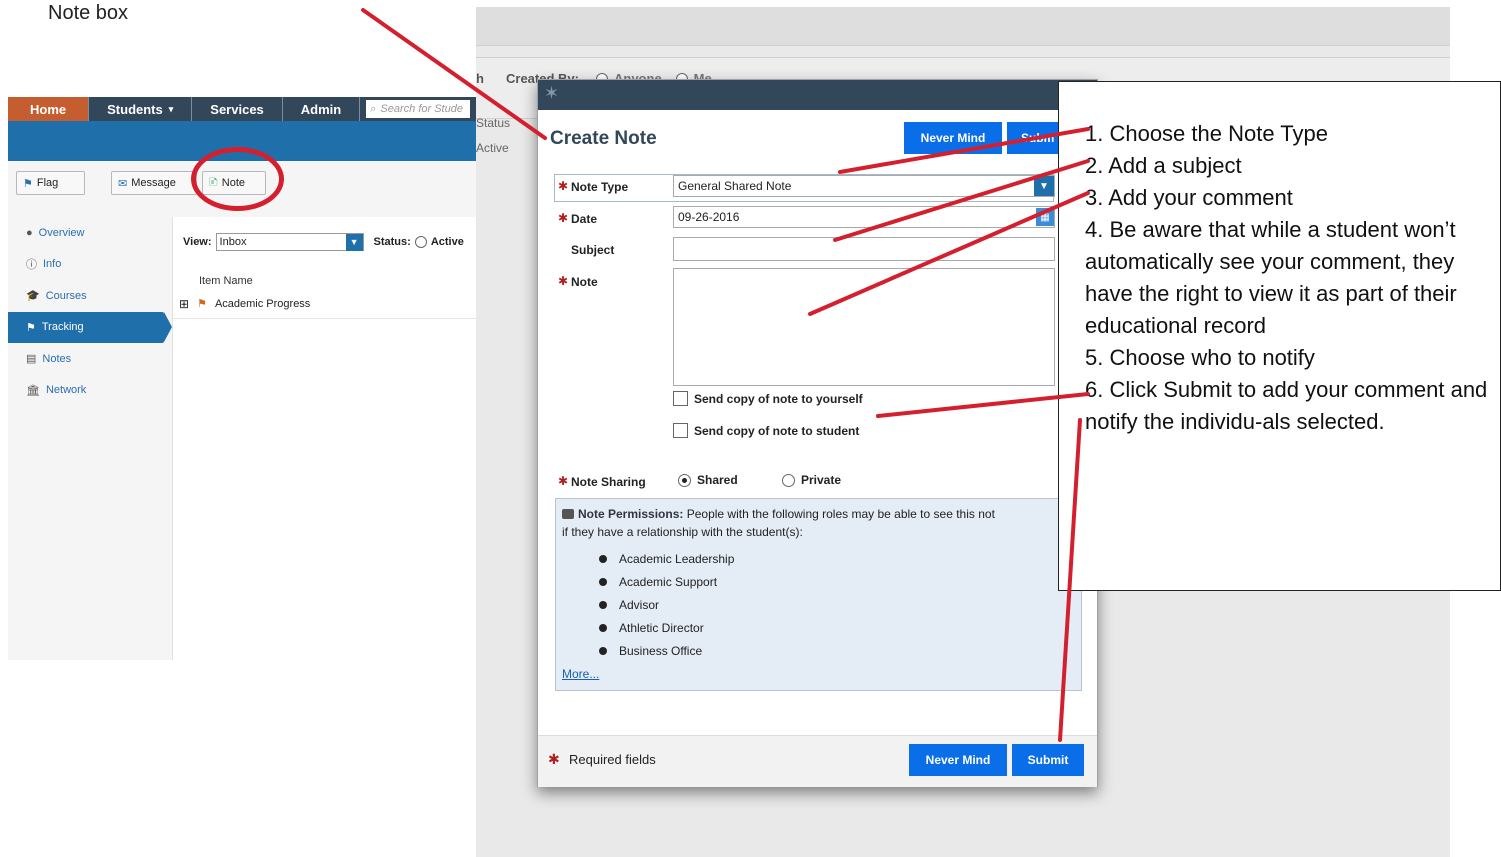  Describe the element at coordinates (49, 109) in the screenshot. I see `nav-home: Home` at that location.